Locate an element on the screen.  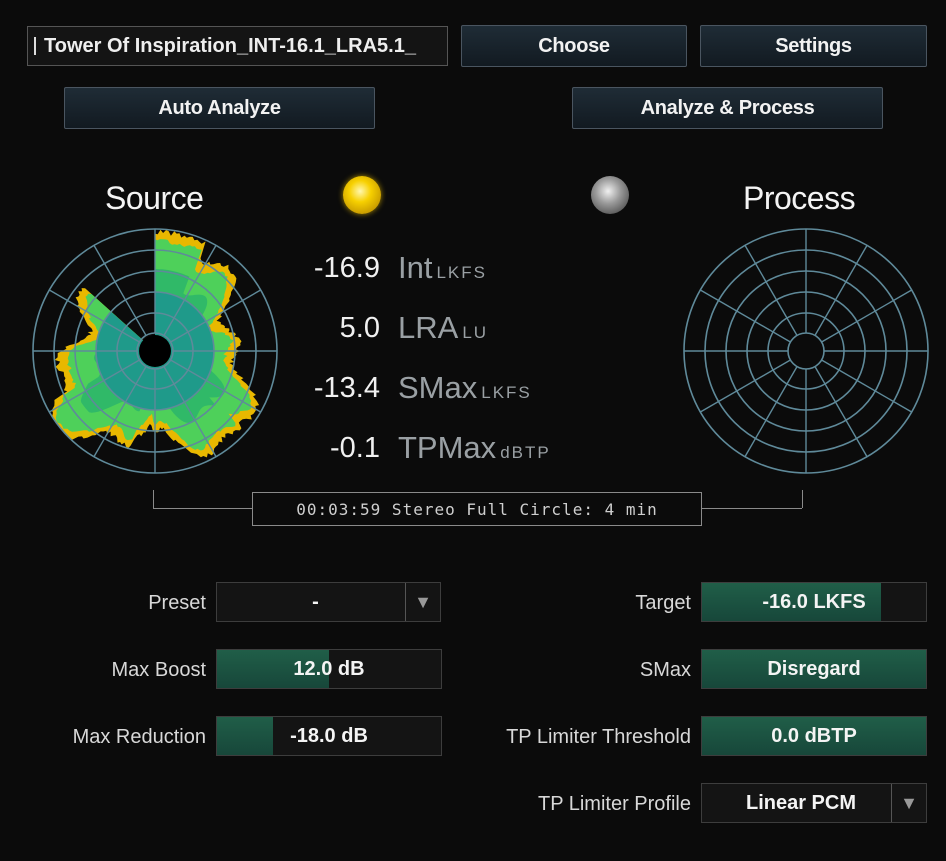
process-title: Process is located at coordinates (799, 198).